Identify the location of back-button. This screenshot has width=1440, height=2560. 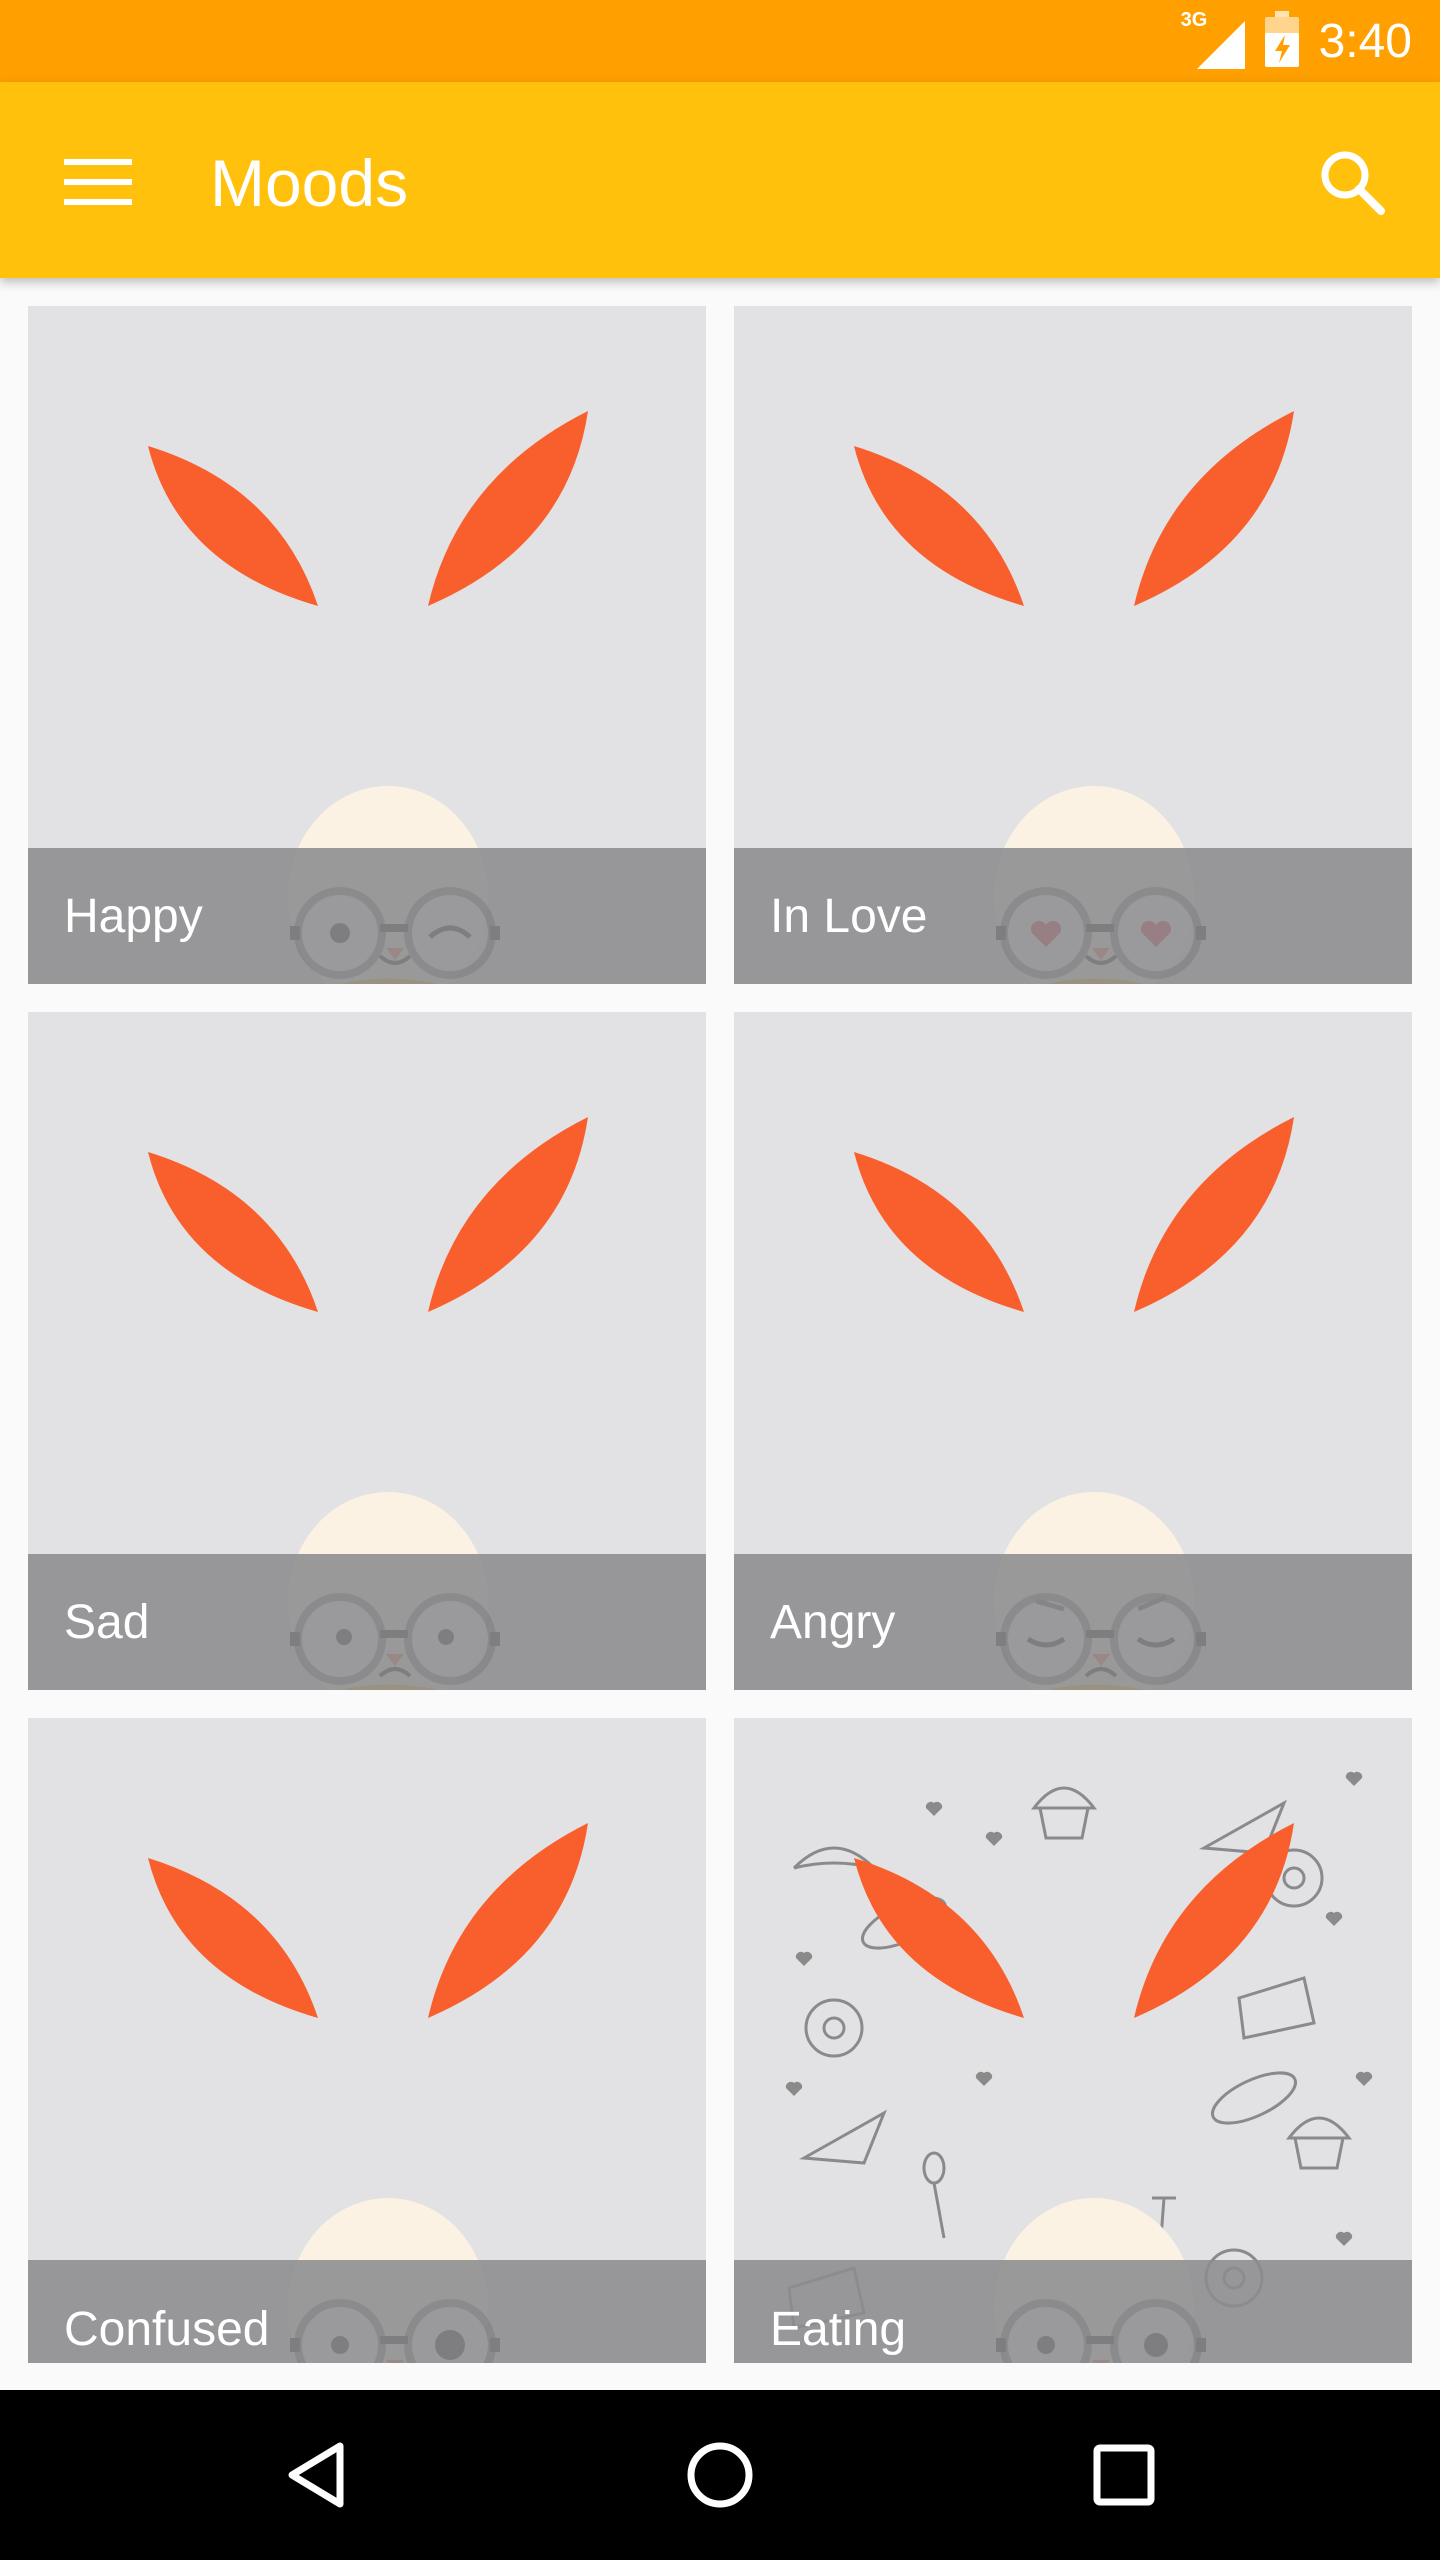
(316, 2475).